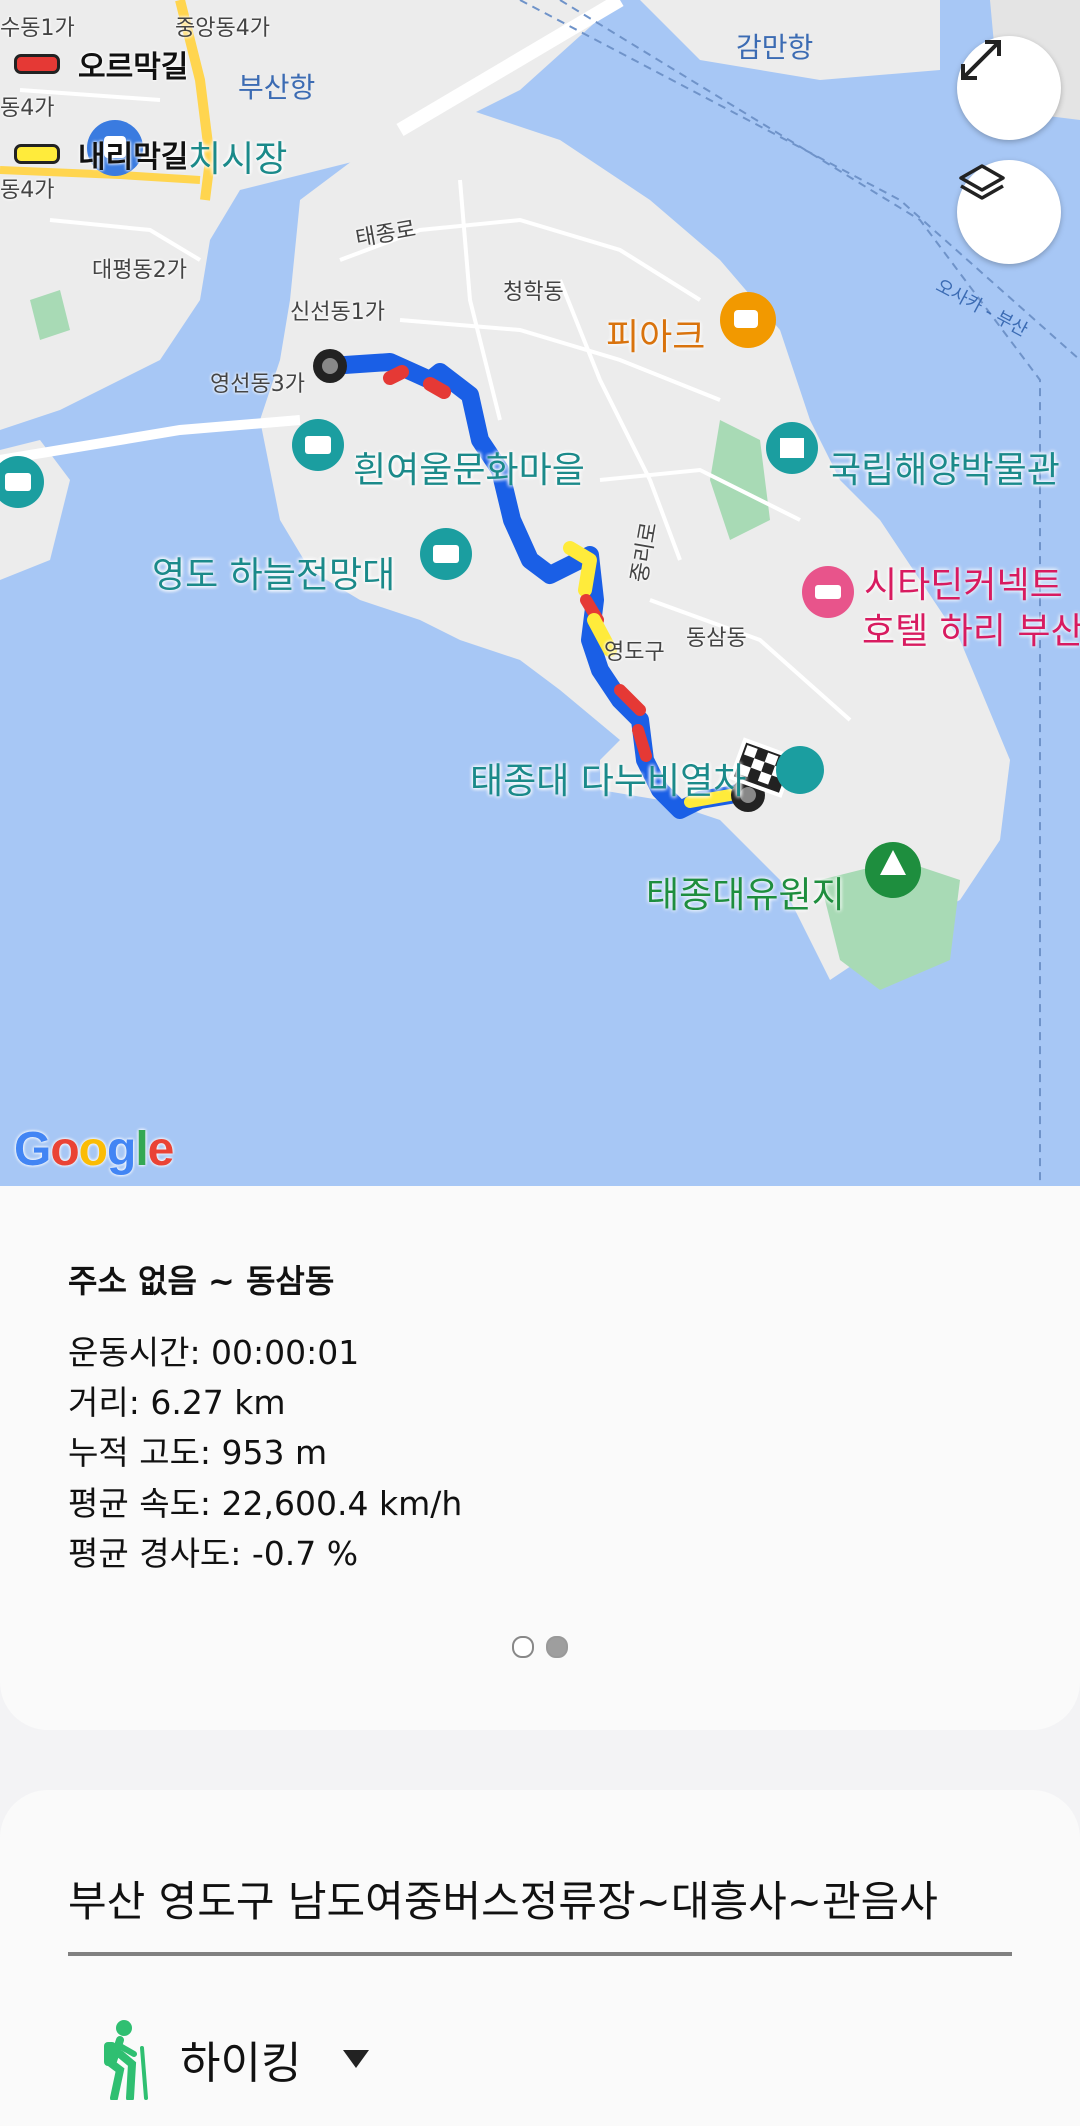  What do you see at coordinates (265, 1503) in the screenshot?
I see `average-speed: 평균 속도: 22,600.4 km/h` at bounding box center [265, 1503].